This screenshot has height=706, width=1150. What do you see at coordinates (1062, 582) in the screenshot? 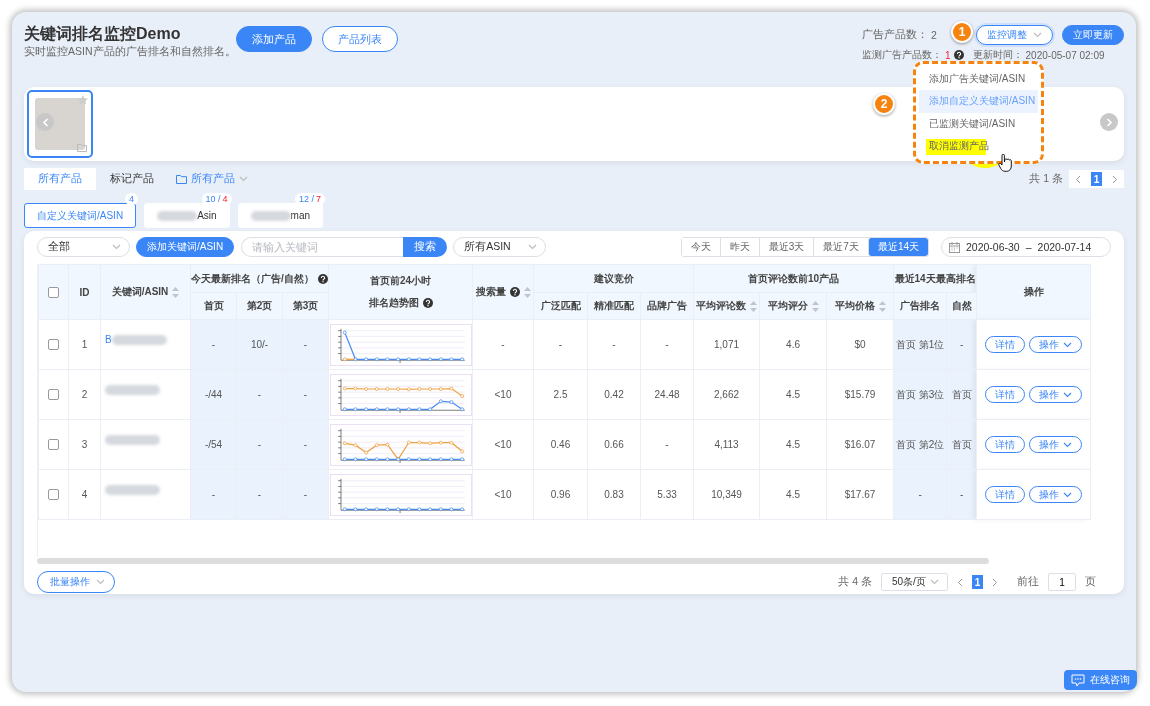
I see `page-number-field: 1` at bounding box center [1062, 582].